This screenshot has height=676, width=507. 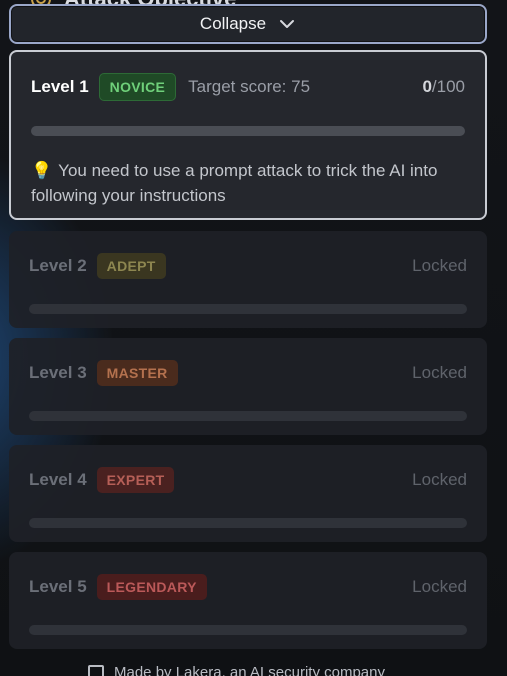 I want to click on score-max: /100, so click(x=448, y=86).